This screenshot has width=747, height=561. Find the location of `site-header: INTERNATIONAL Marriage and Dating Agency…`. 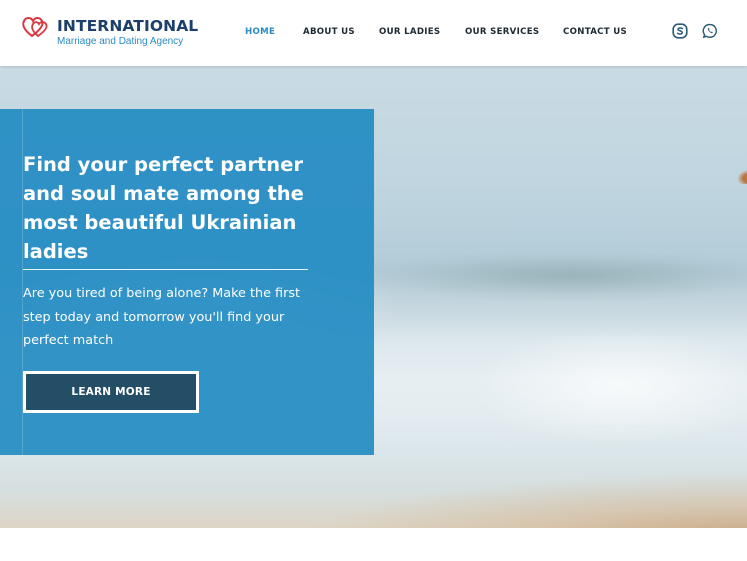

site-header: INTERNATIONAL Marriage and Dating Agency… is located at coordinates (373, 33).